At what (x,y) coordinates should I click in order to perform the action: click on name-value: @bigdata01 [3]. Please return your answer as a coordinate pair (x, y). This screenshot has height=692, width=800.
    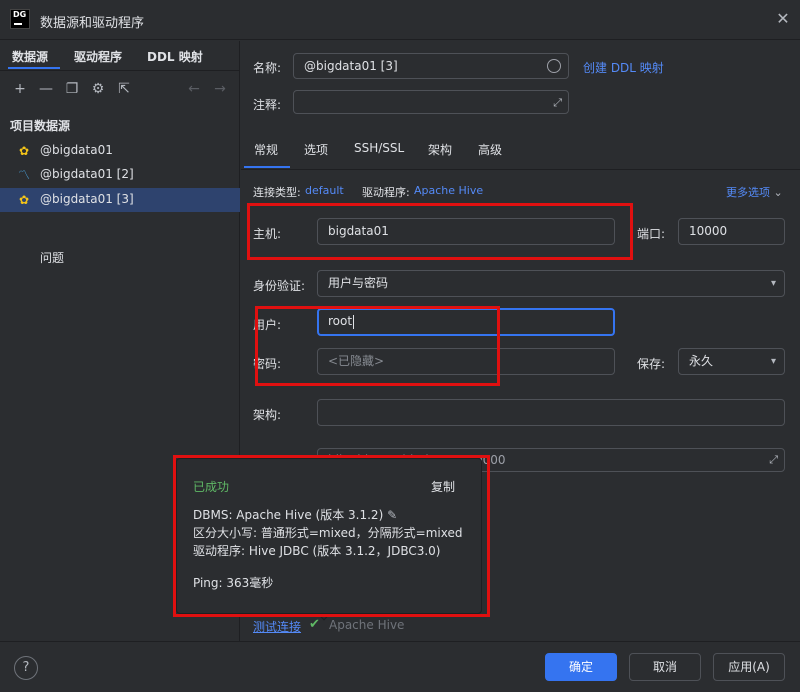
    Looking at the image, I should click on (351, 66).